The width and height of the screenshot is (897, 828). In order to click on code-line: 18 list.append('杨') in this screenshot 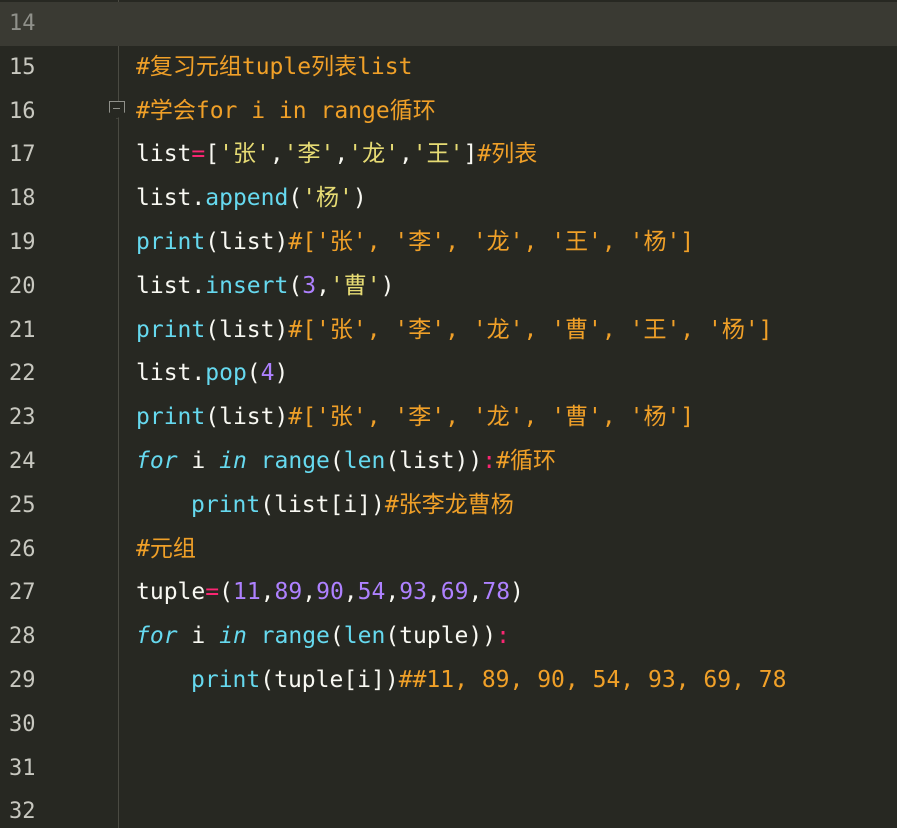, I will do `click(448, 199)`.